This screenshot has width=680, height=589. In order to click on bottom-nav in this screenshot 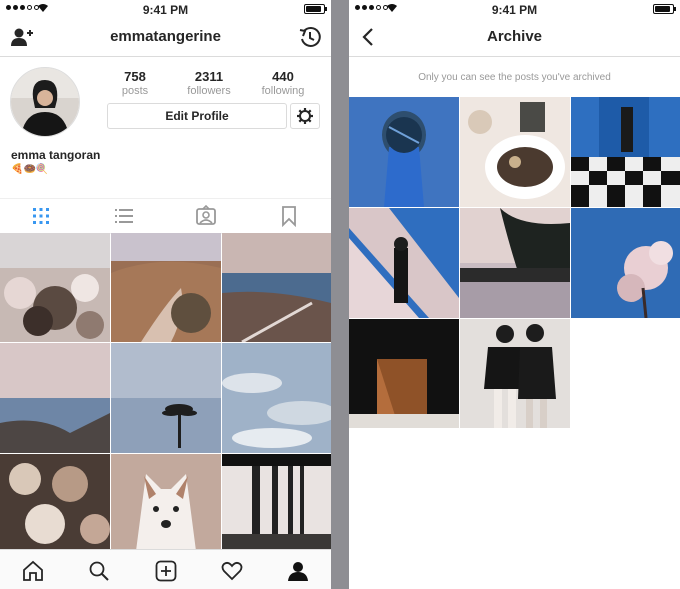, I will do `click(165, 569)`.